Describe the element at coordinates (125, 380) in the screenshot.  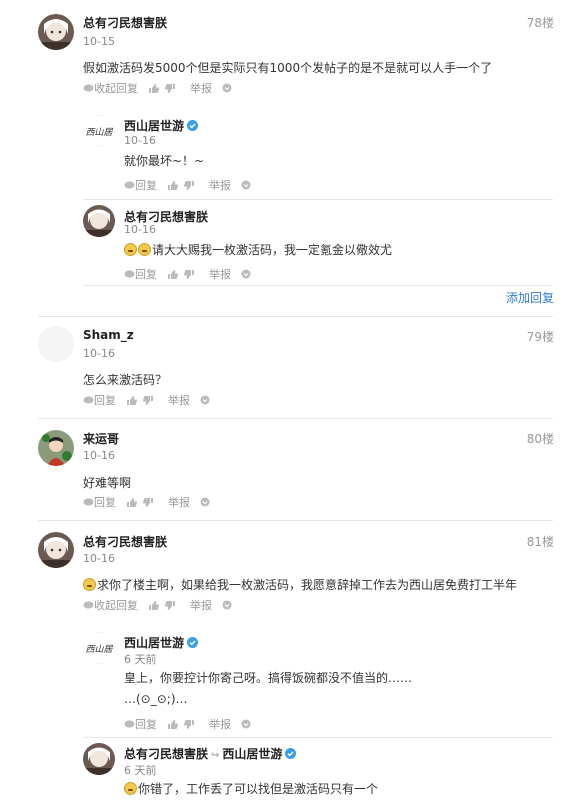
I see `post-content: 怎么来激活码？` at that location.